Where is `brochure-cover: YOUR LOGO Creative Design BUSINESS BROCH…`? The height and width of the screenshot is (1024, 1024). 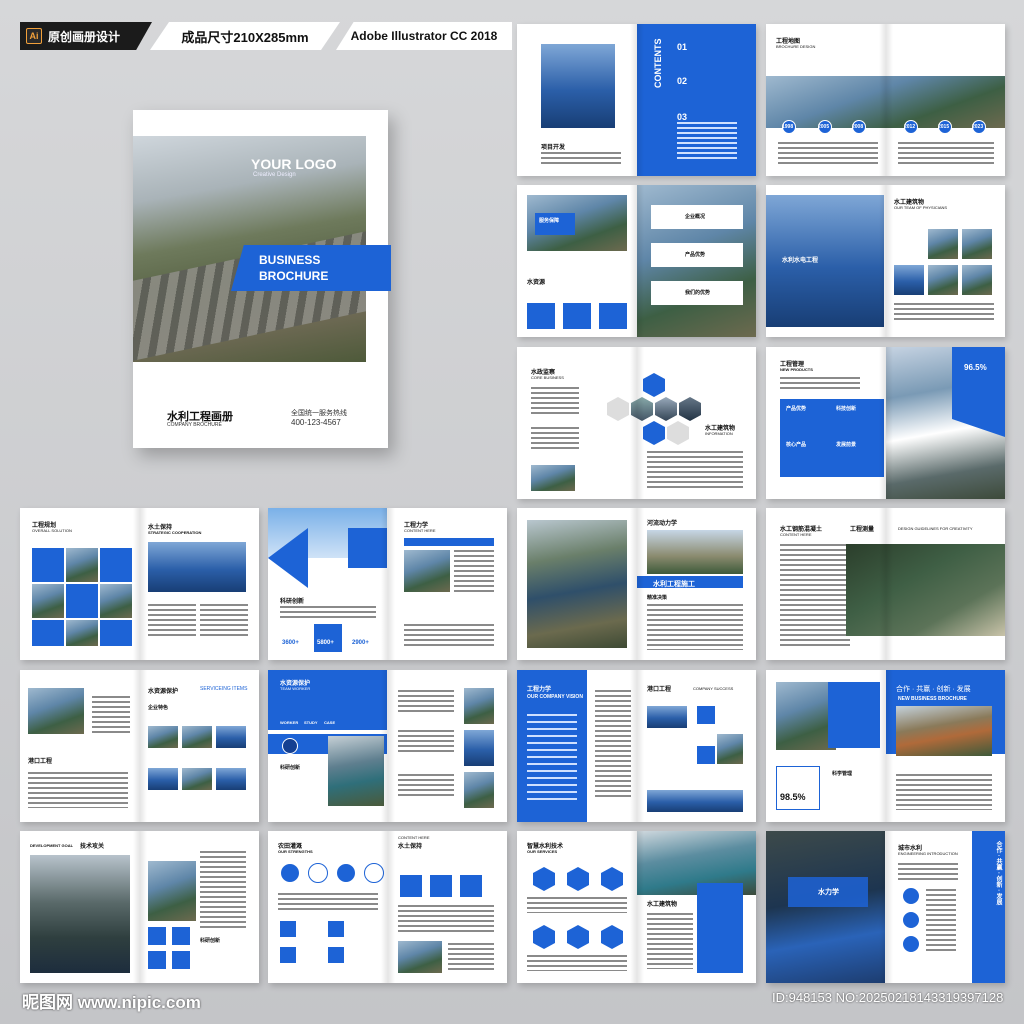
brochure-cover: YOUR LOGO Creative Design BUSINESS BROCH… is located at coordinates (262, 279).